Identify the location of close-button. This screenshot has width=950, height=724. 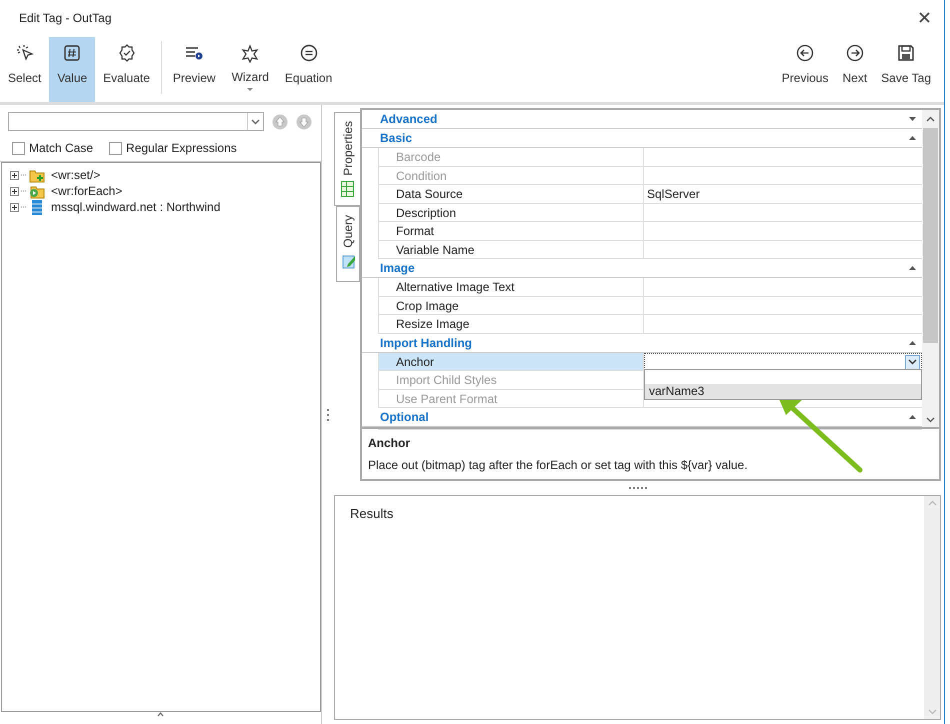
(924, 17).